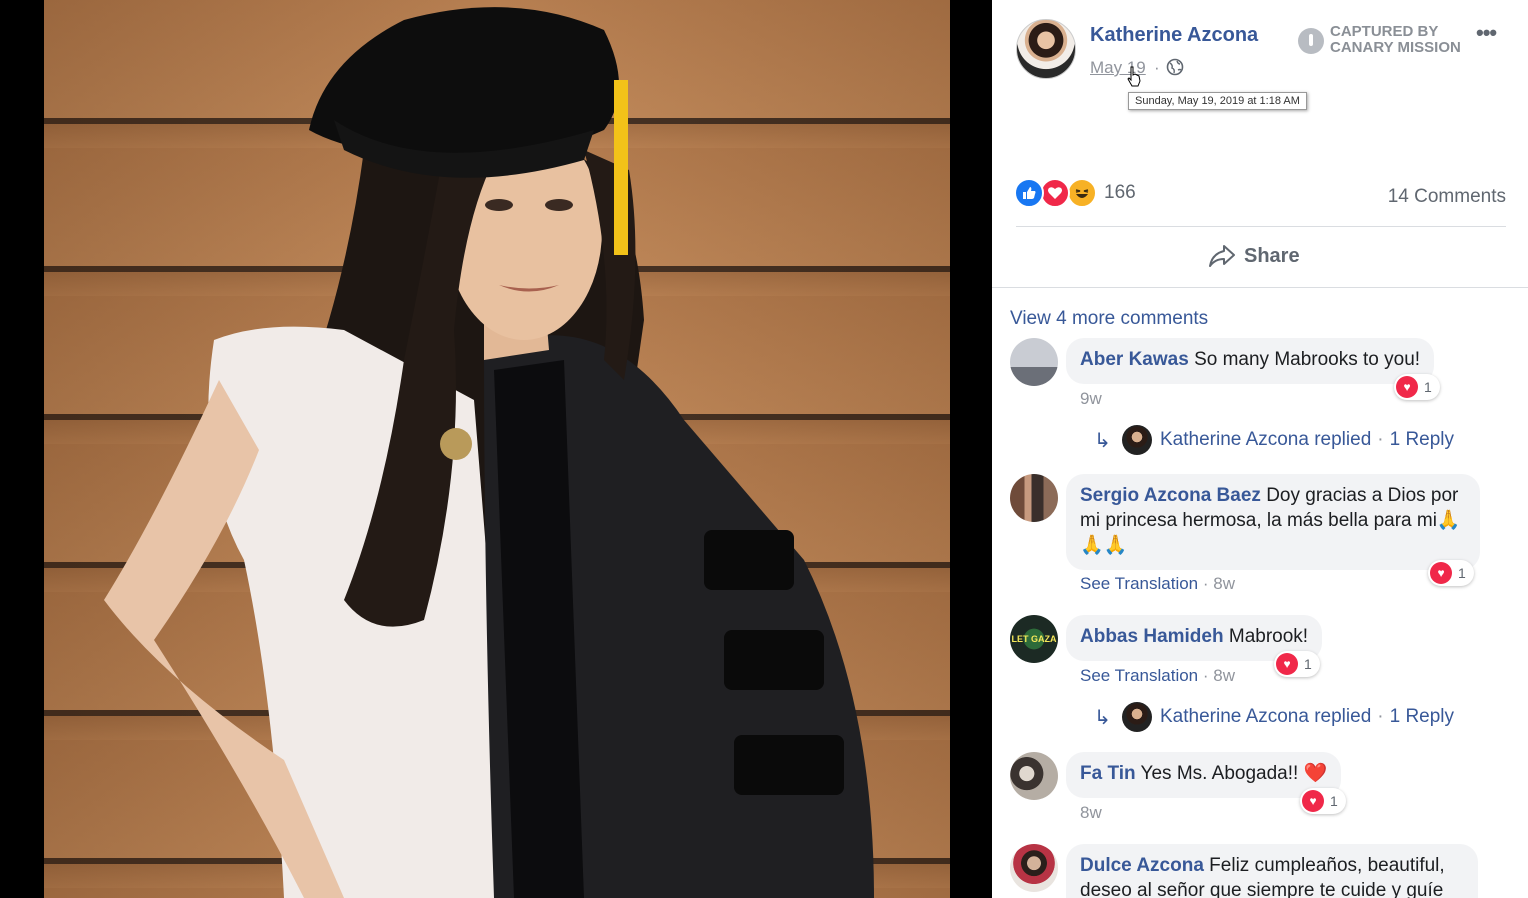  I want to click on comment-text: So many Mabrooks to you!, so click(1307, 359).